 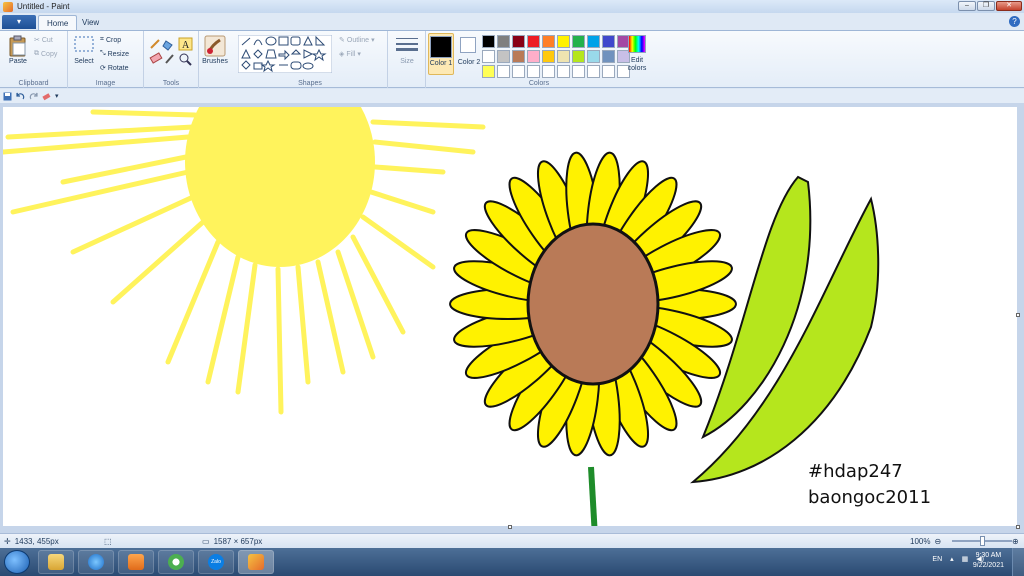 What do you see at coordinates (103, 68) in the screenshot?
I see `rotate-icon: ⟳` at bounding box center [103, 68].